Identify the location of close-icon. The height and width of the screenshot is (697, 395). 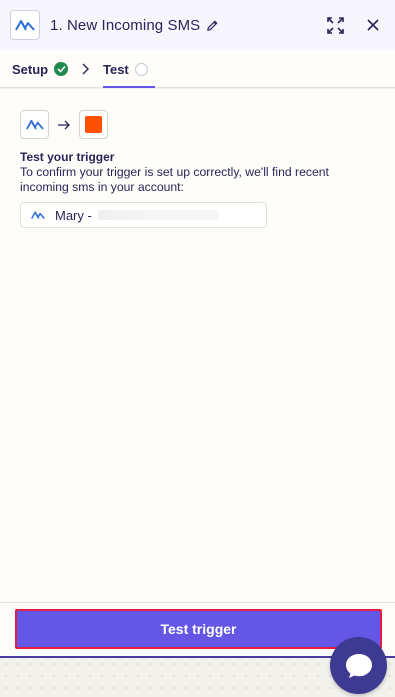
(373, 25).